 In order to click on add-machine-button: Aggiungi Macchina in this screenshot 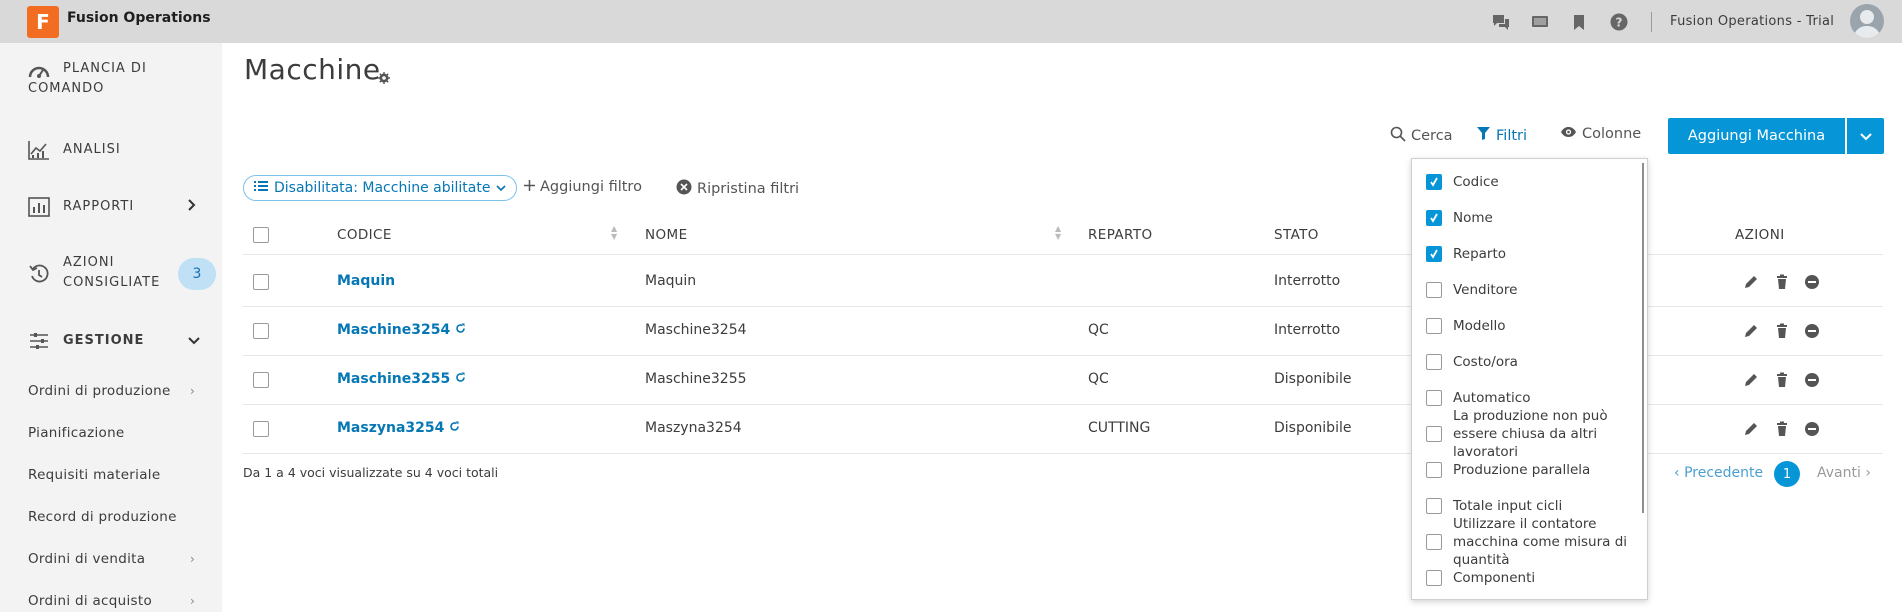, I will do `click(1756, 136)`.